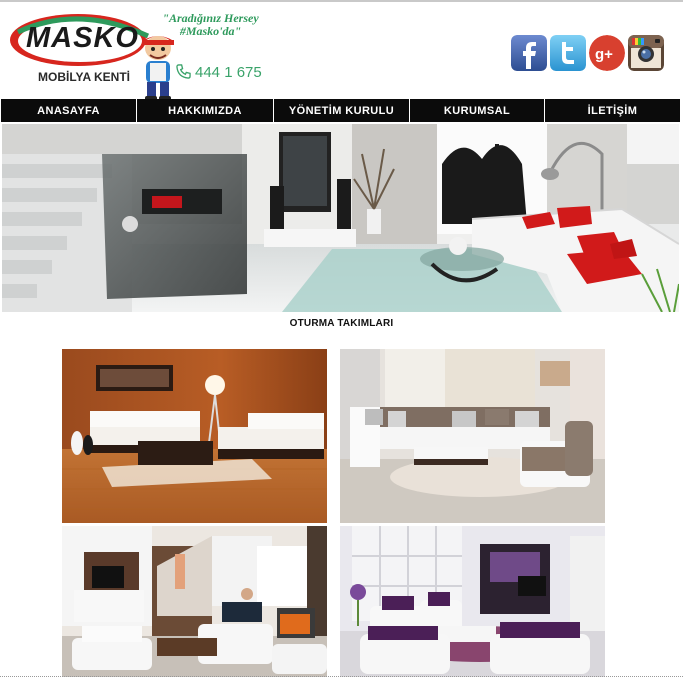  I want to click on section-title: OTURMA TAKIMLARI, so click(341, 323).